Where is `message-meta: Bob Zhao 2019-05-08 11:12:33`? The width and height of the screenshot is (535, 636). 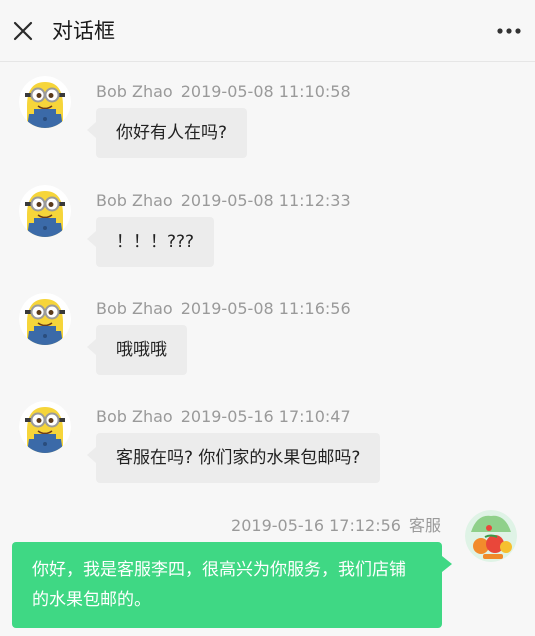
message-meta: Bob Zhao 2019-05-08 11:12:33 is located at coordinates (223, 201).